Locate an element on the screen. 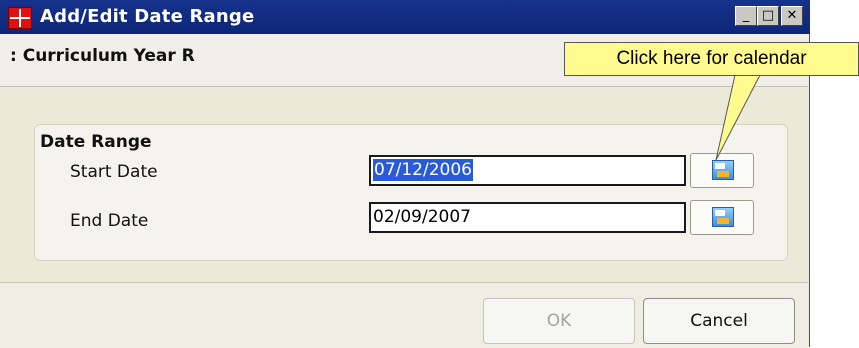  start-date-calendar-button is located at coordinates (722, 170).